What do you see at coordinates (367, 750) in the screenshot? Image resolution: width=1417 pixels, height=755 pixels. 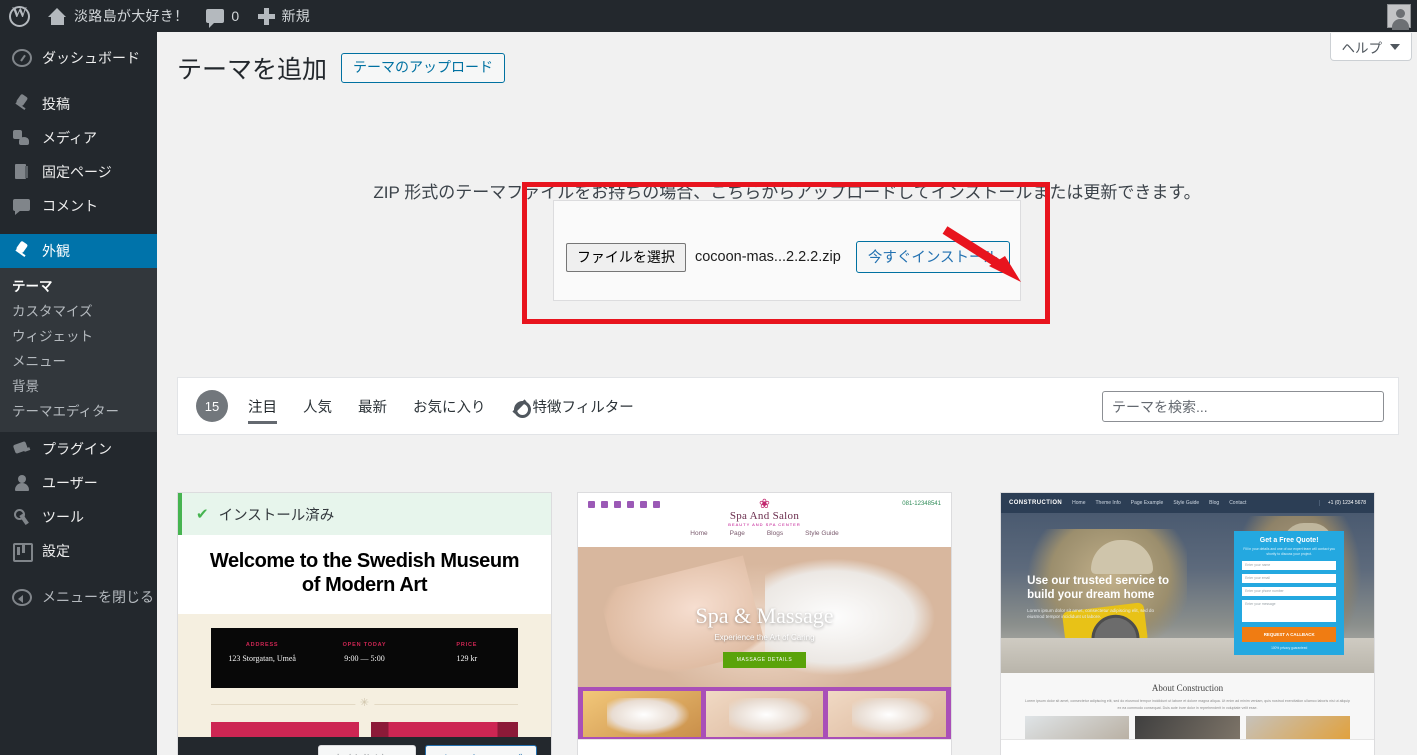 I see `theme-active-button: 有効化済み` at bounding box center [367, 750].